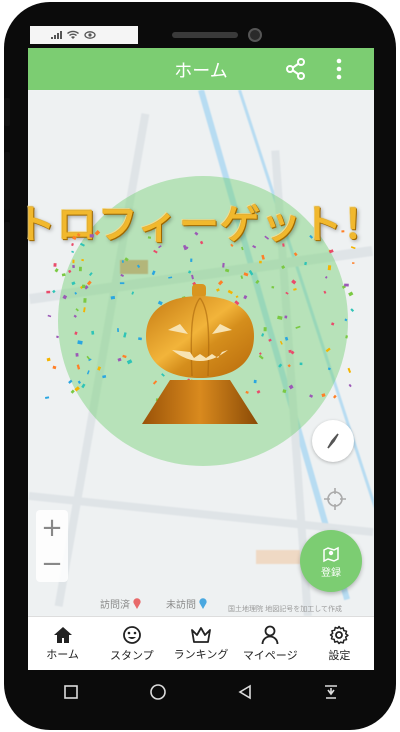  Describe the element at coordinates (201, 635) in the screenshot. I see `crown-icon` at that location.